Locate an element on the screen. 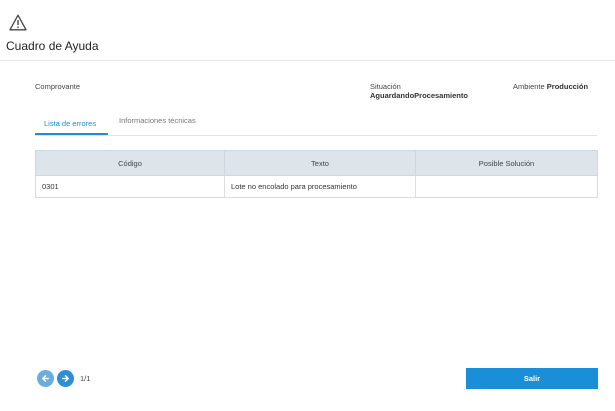  table-header-row: Código Texto Posible Solución is located at coordinates (316, 163).